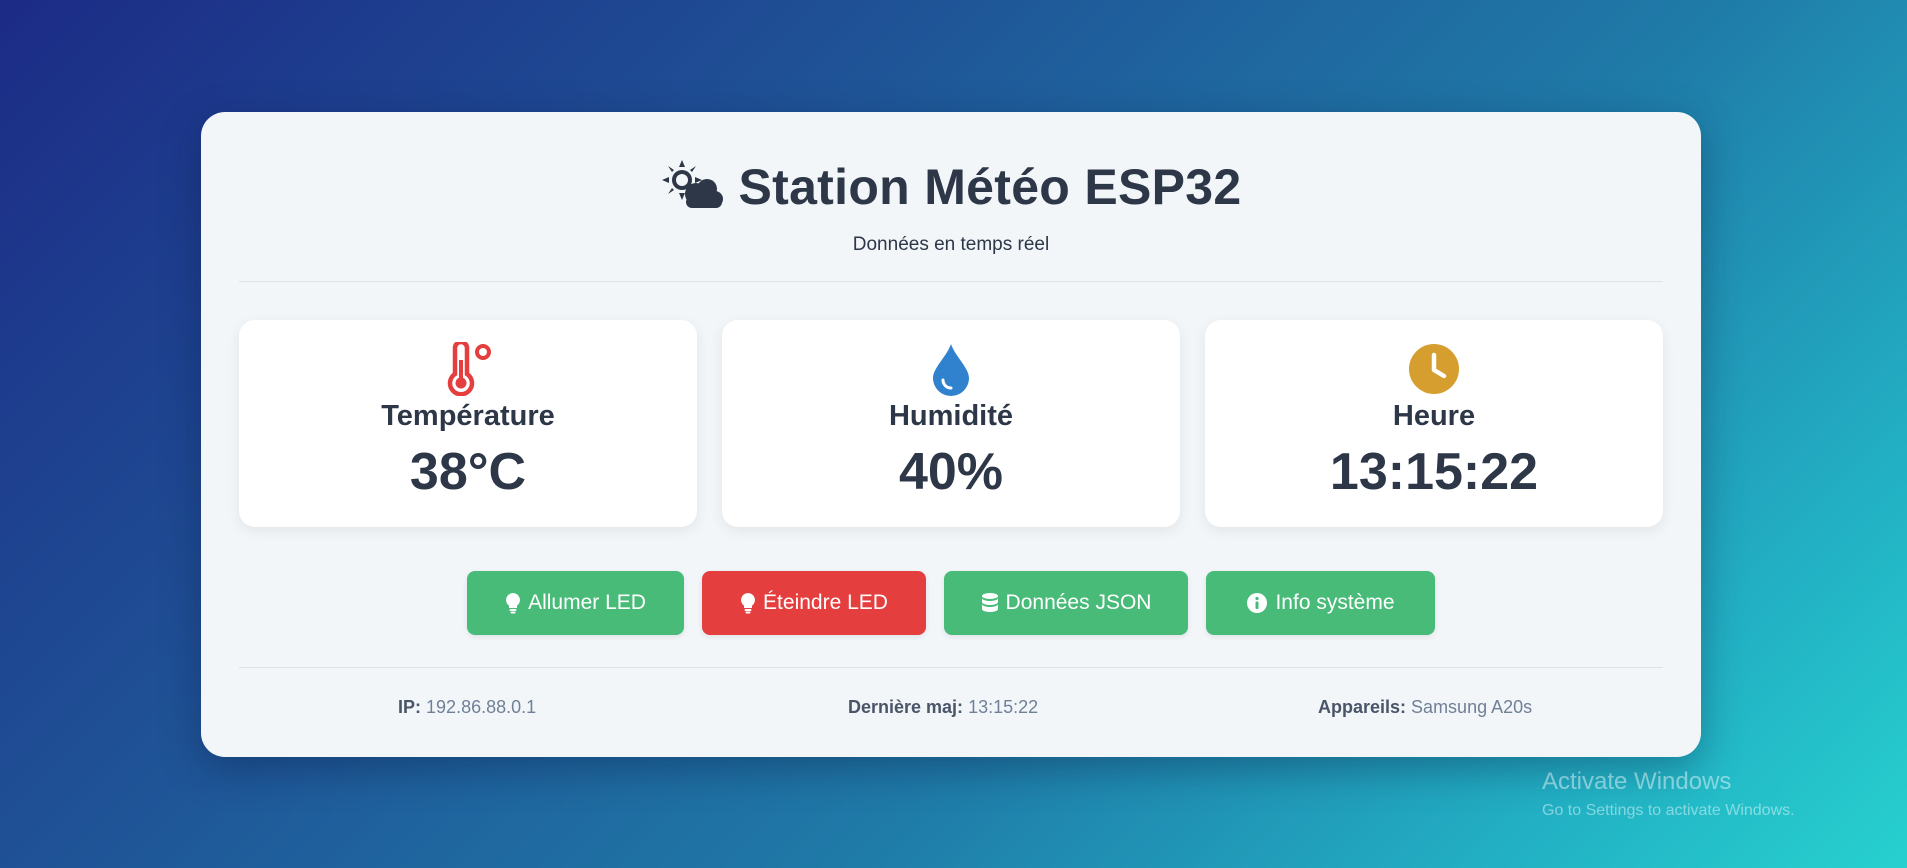 This screenshot has width=1907, height=868. Describe the element at coordinates (468, 369) in the screenshot. I see `thermometer-icon` at that location.